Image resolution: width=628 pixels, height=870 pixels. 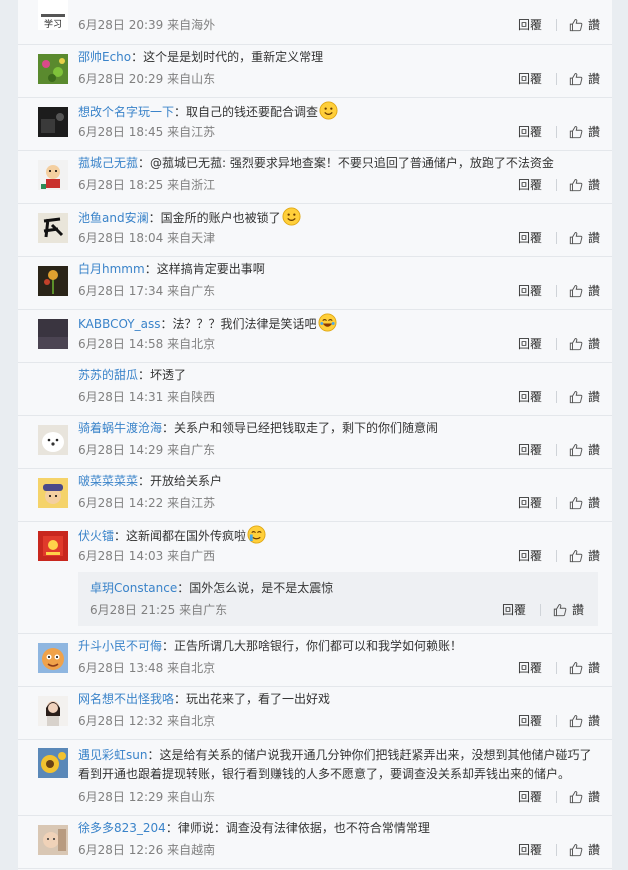 I want to click on reply-text: 国外怎么说，是不是太震惊, so click(x=261, y=588).